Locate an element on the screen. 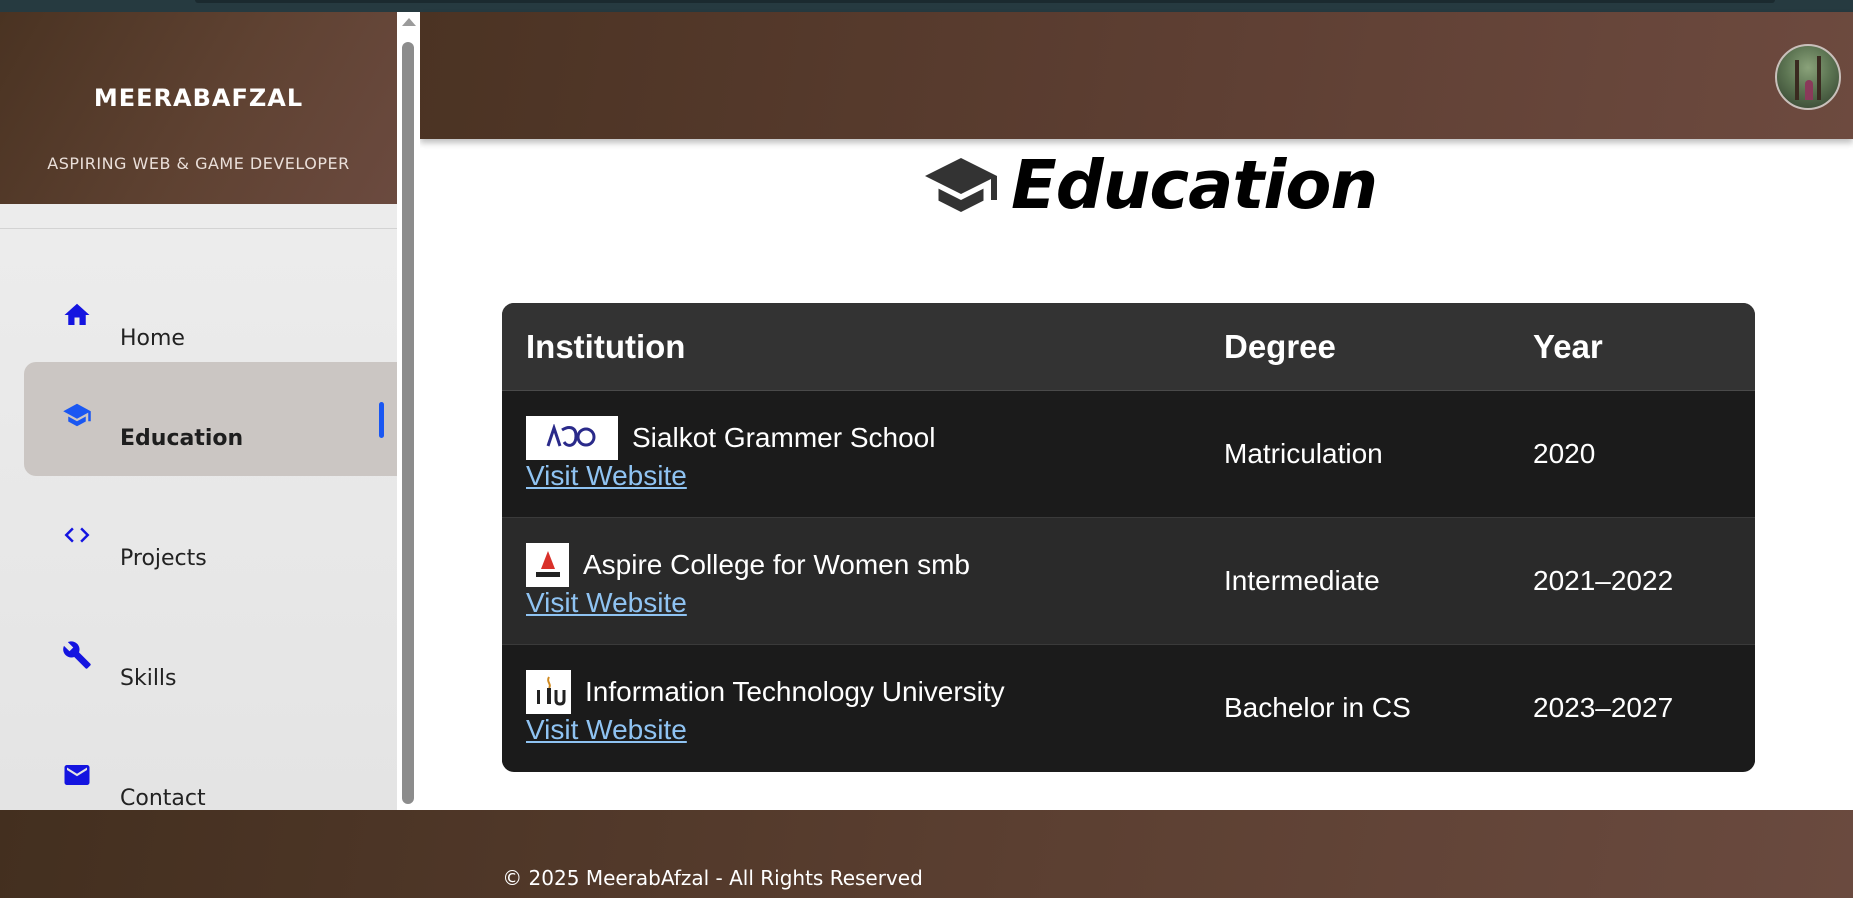  sidebar-item-label: Home is located at coordinates (152, 338).